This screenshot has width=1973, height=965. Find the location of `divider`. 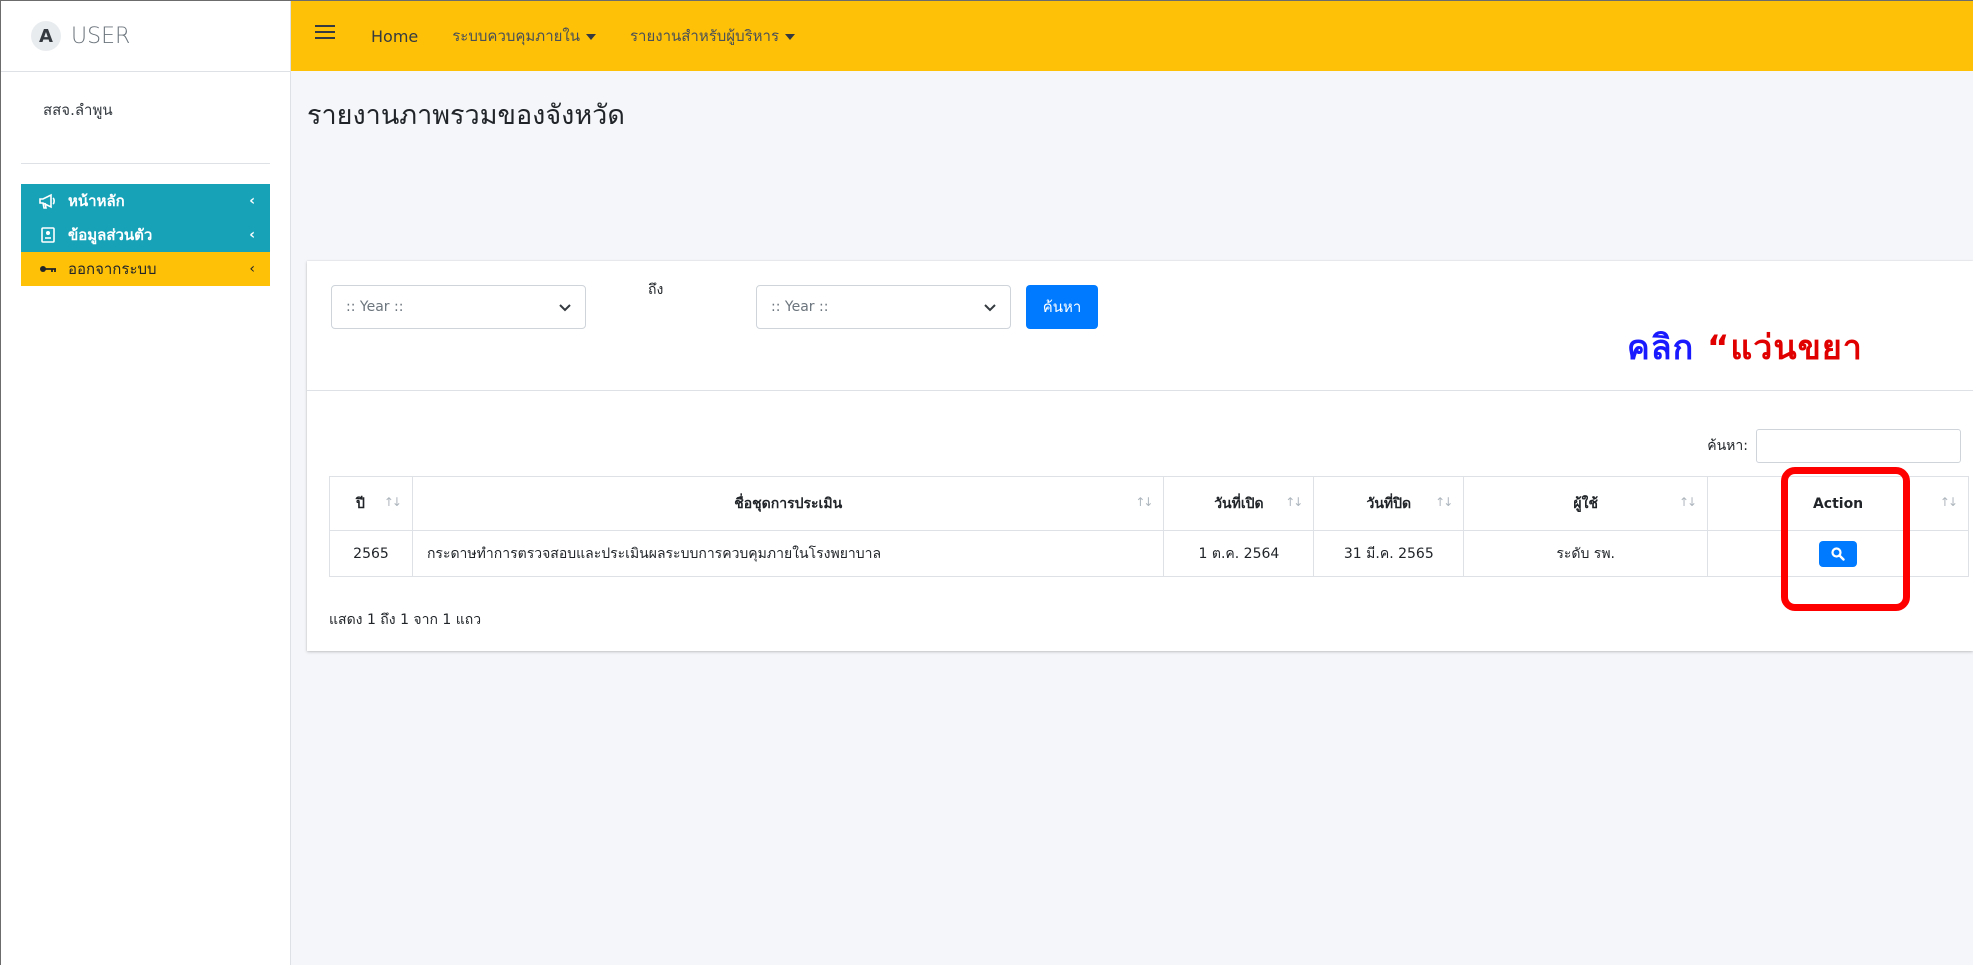

divider is located at coordinates (1140, 390).